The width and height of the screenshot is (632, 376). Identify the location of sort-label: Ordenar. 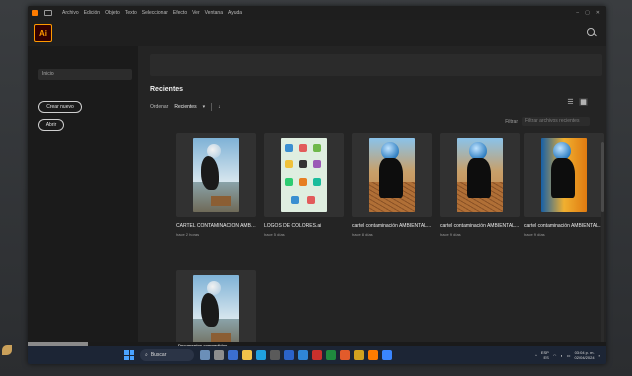
(159, 107).